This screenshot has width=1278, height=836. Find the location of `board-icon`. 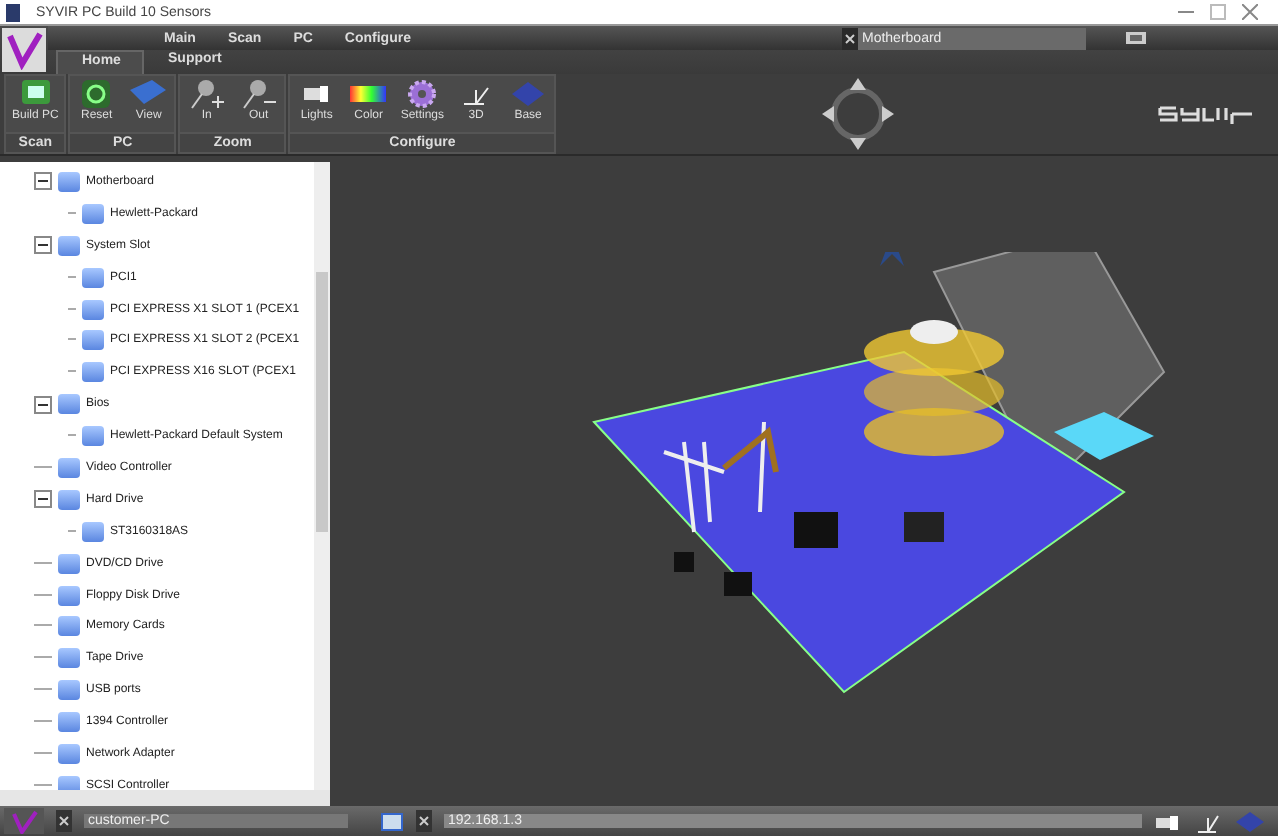

board-icon is located at coordinates (148, 94).